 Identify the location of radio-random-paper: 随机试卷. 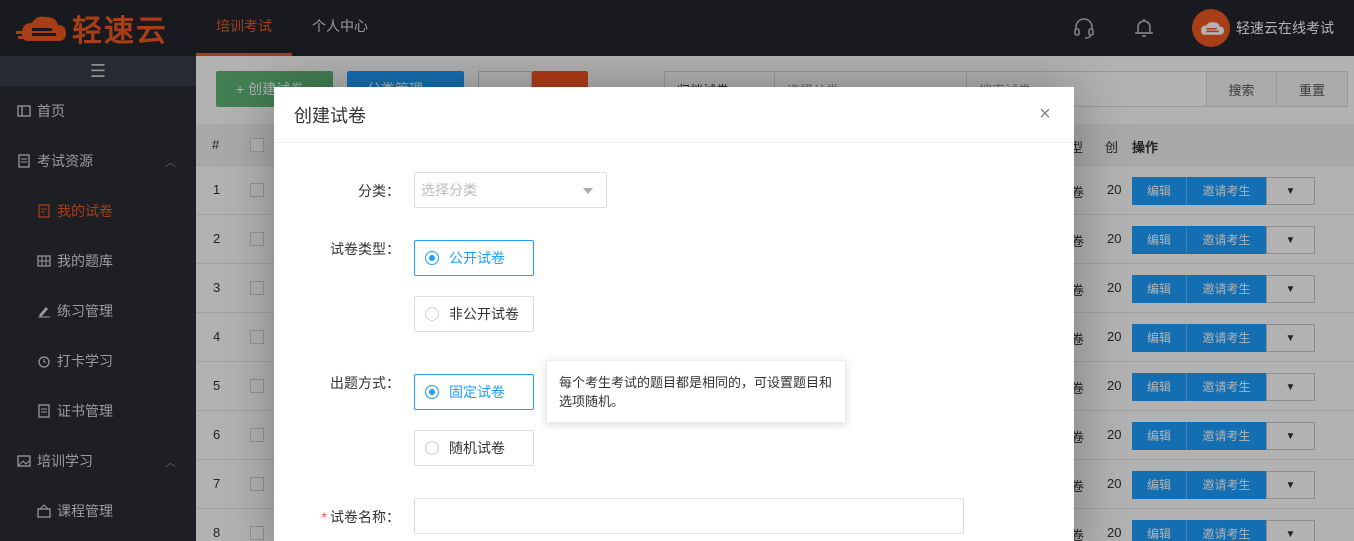
(474, 448).